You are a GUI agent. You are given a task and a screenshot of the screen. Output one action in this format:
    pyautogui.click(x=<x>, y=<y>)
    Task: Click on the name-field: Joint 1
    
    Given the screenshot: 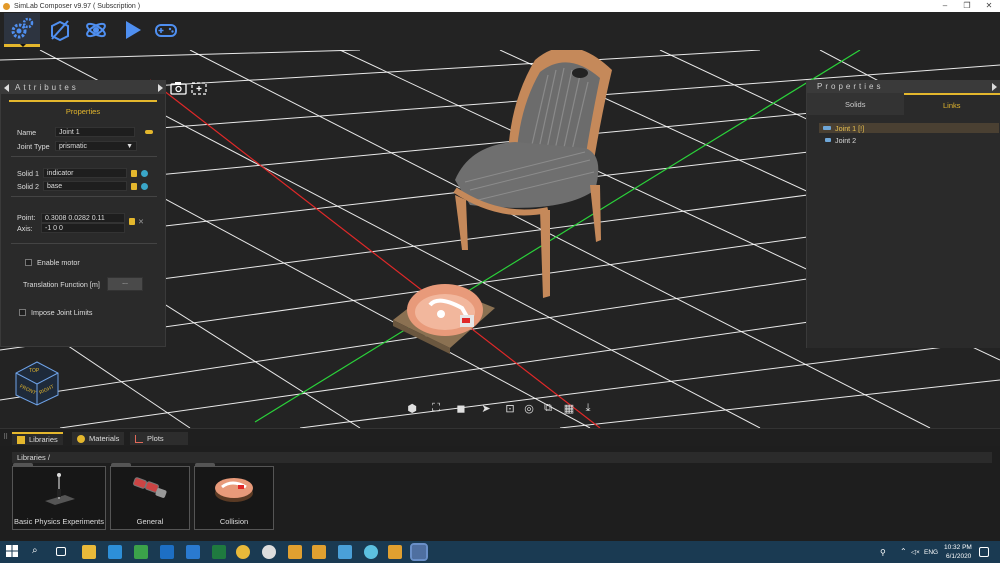 What is the action you would take?
    pyautogui.click(x=95, y=132)
    